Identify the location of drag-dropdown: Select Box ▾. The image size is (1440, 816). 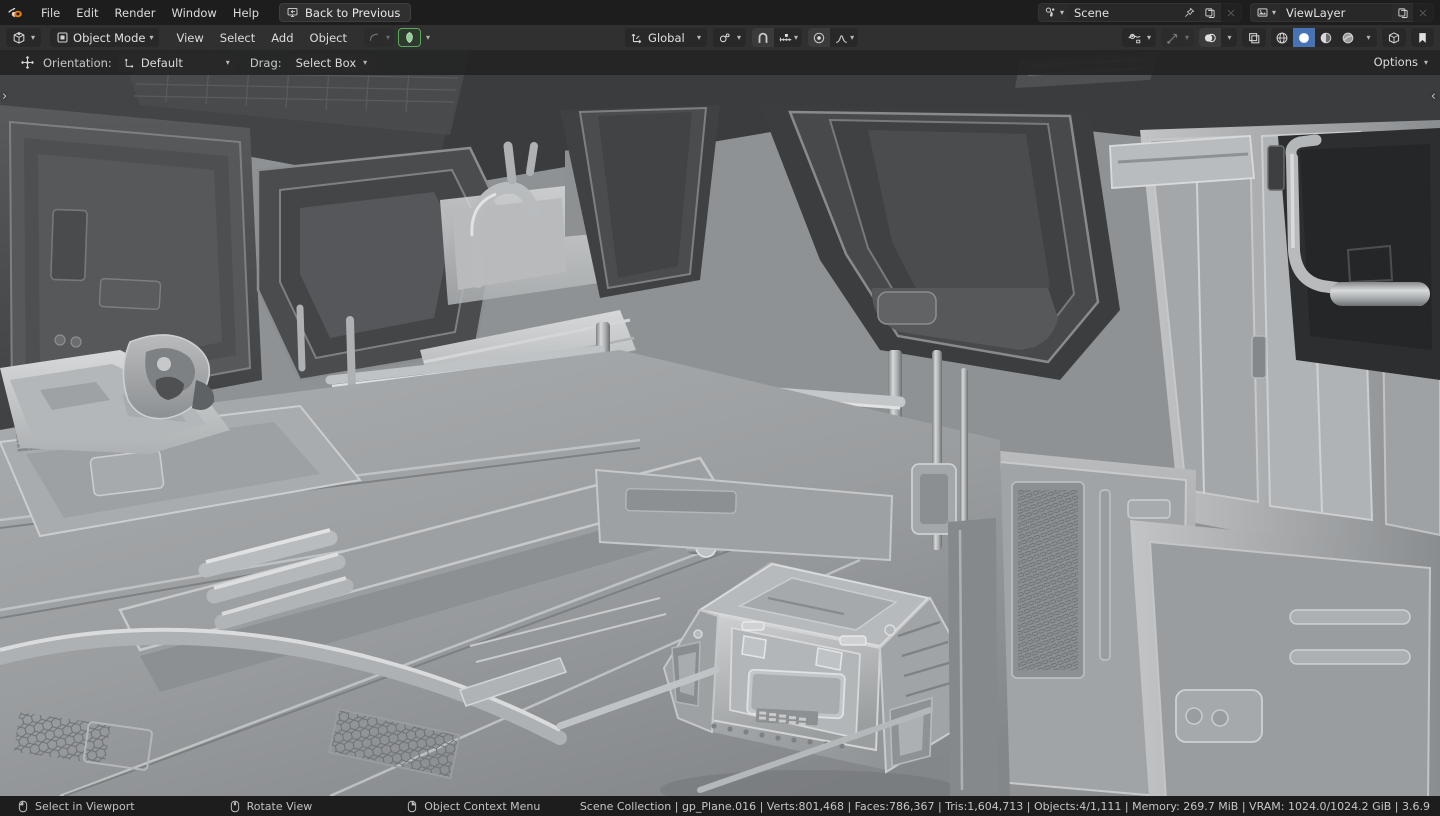
(331, 62).